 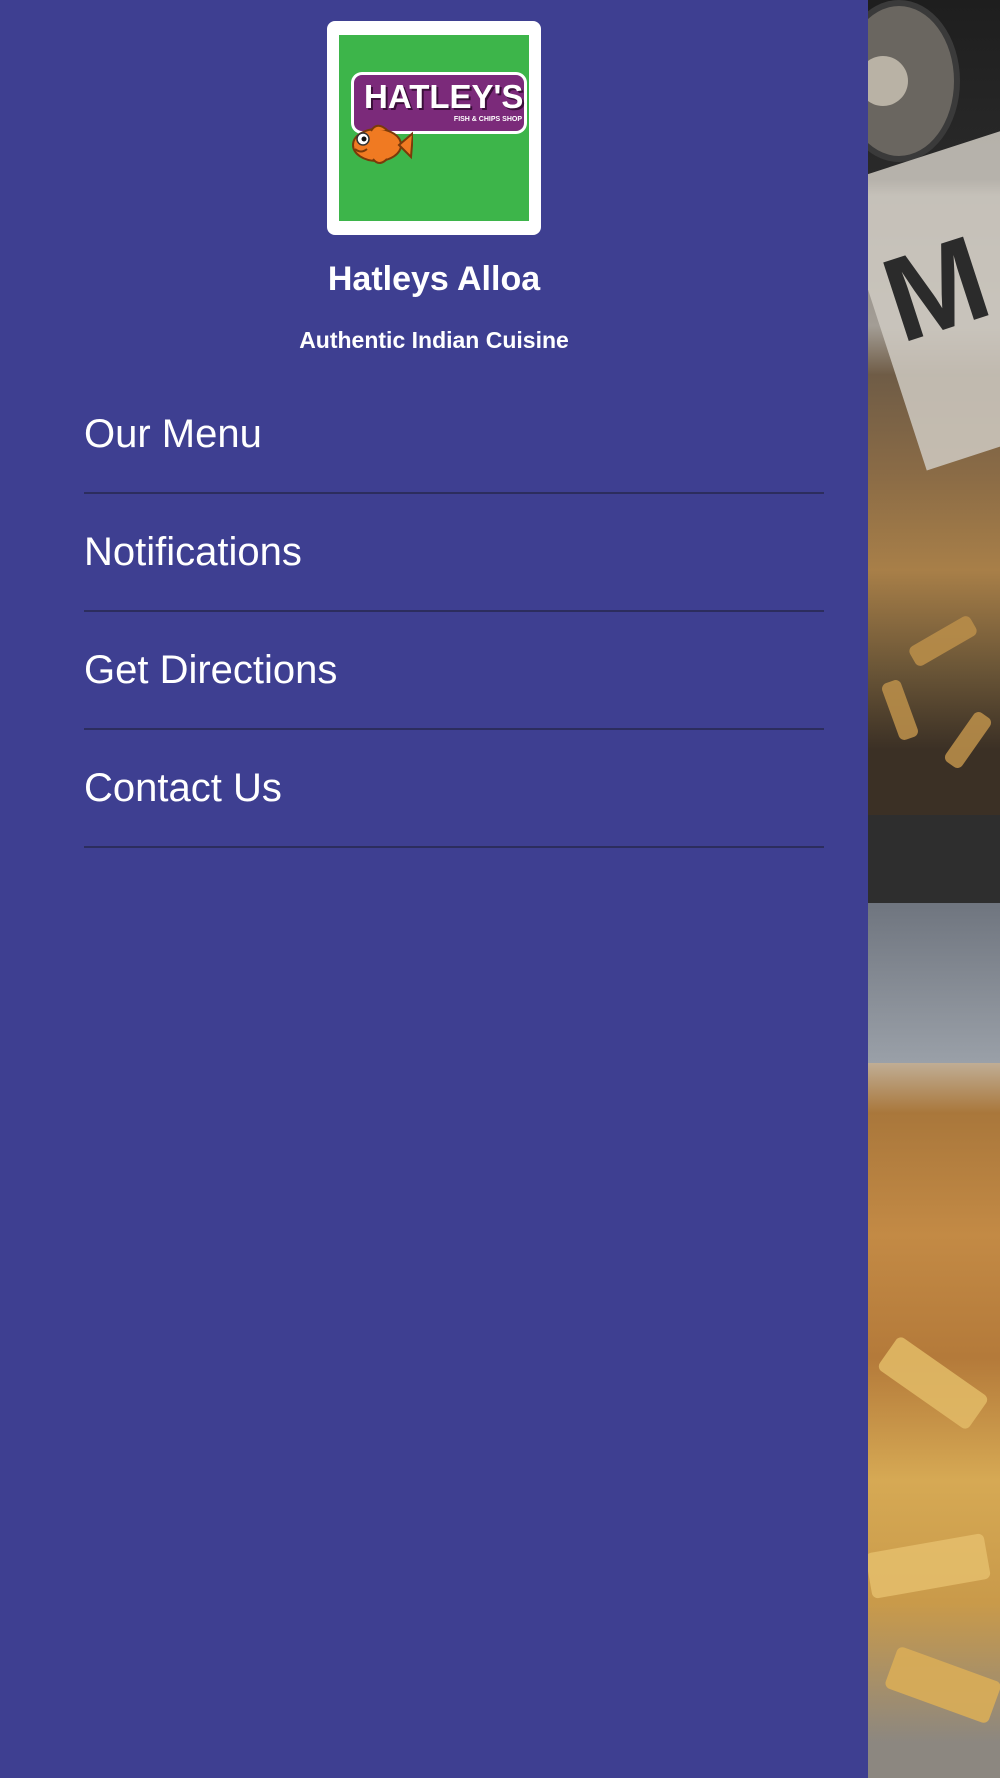 I want to click on menu-item-label: Notifications, so click(x=193, y=552).